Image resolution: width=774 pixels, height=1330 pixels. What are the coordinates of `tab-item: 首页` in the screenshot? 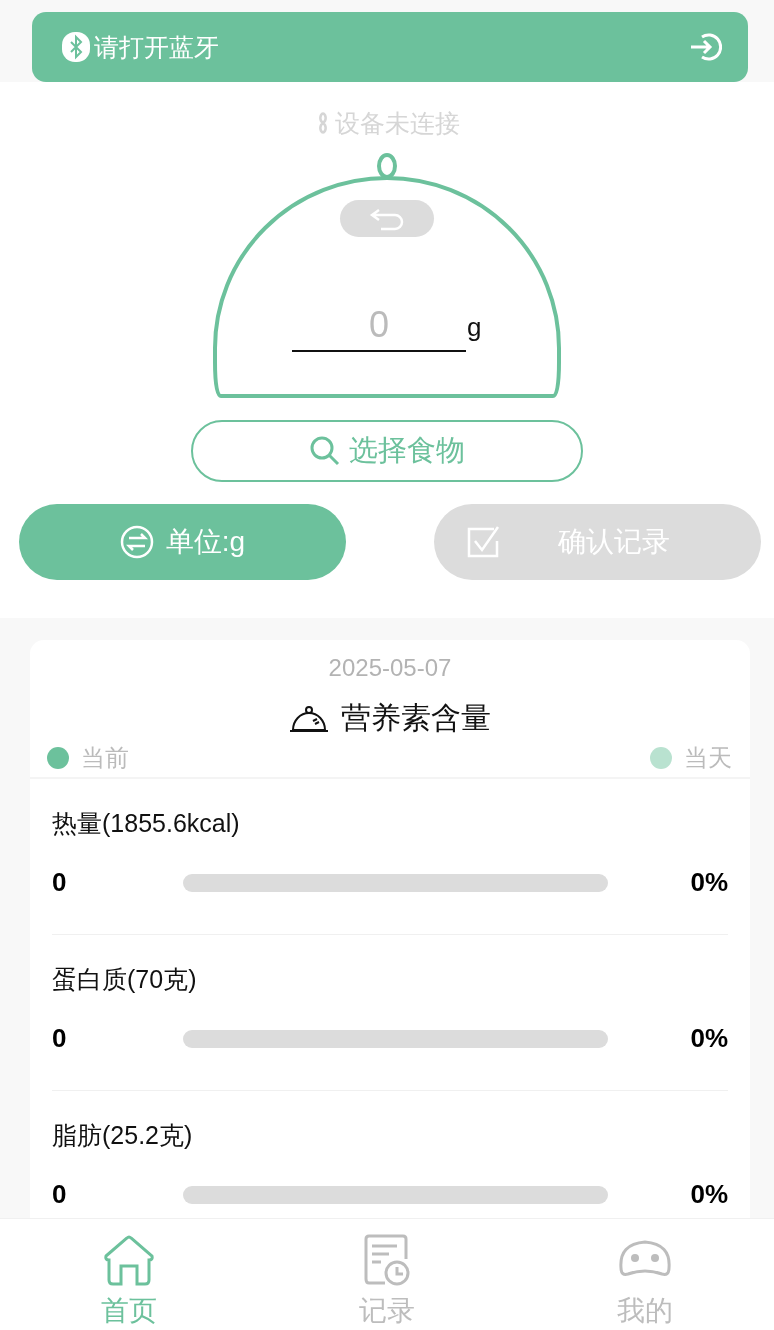 It's located at (129, 1274).